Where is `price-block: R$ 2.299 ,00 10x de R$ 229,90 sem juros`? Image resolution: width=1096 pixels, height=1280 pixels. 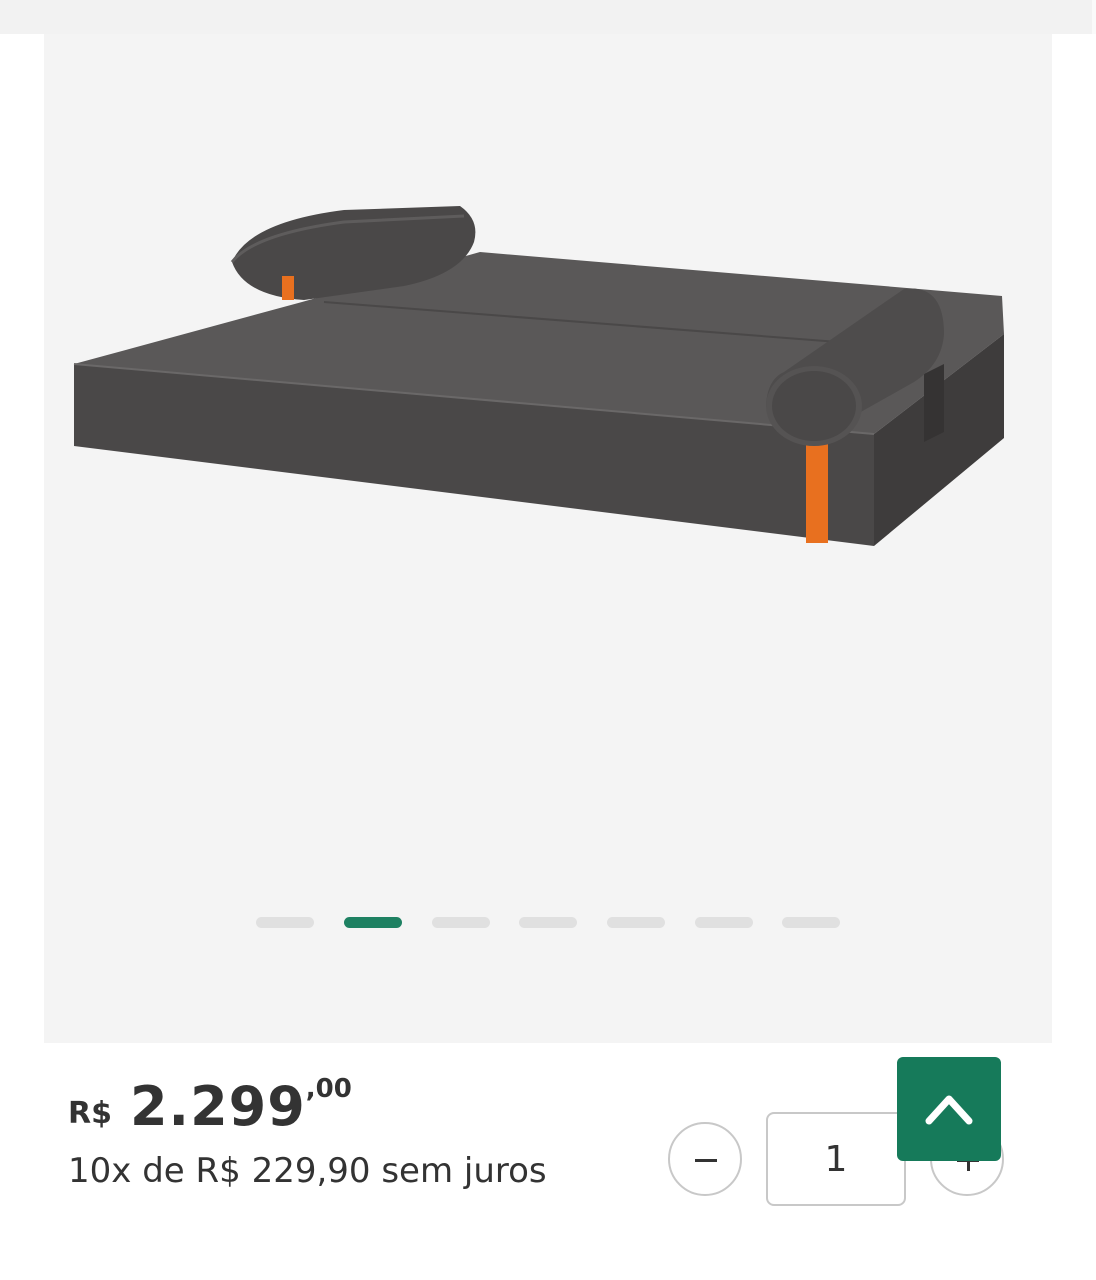 price-block: R$ 2.299 ,00 10x de R$ 229,90 sem juros is located at coordinates (348, 1134).